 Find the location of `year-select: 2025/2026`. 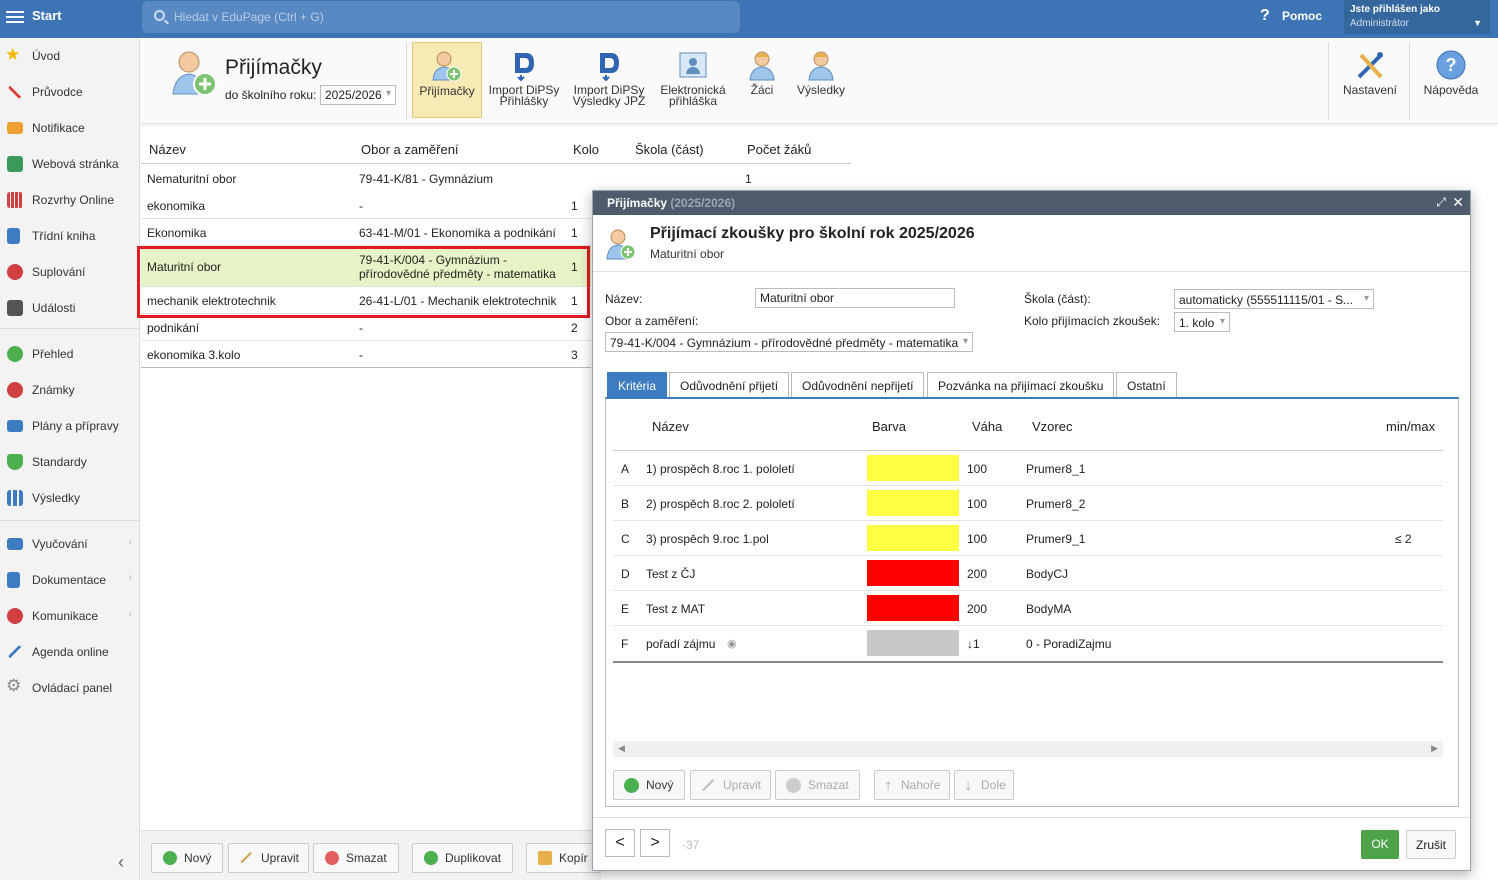

year-select: 2025/2026 is located at coordinates (358, 95).